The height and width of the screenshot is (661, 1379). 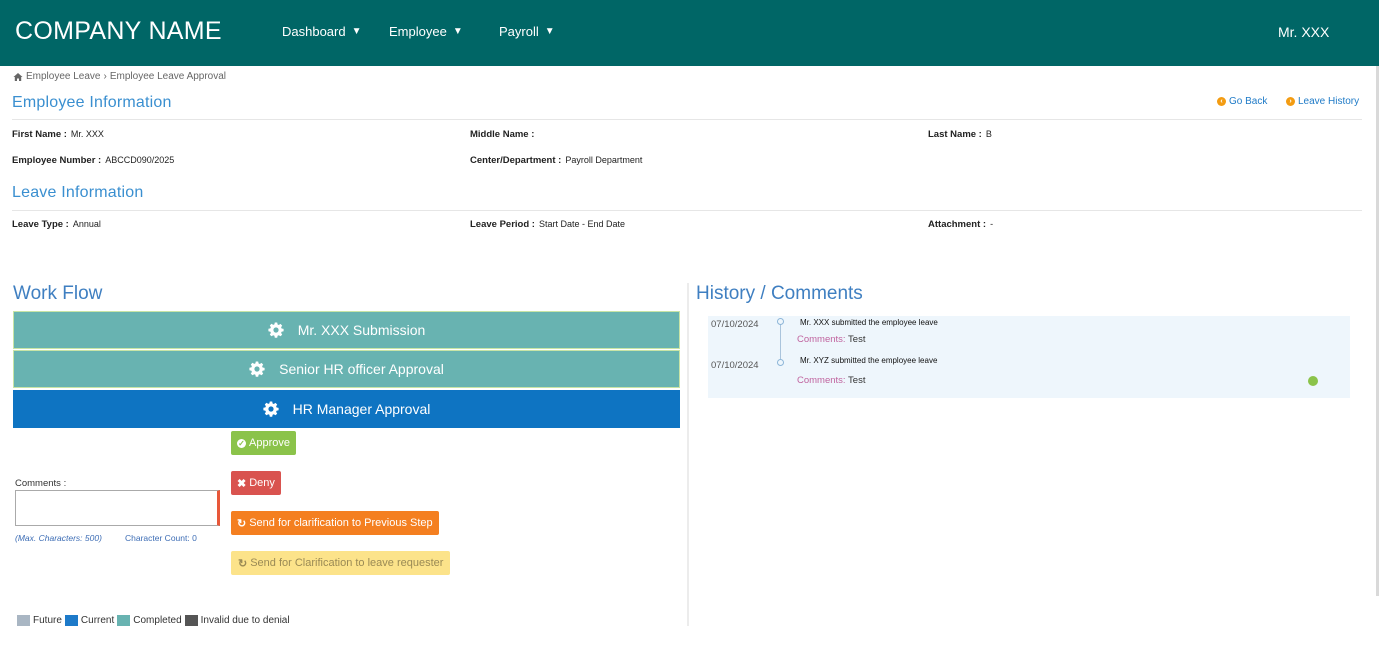 What do you see at coordinates (1290, 101) in the screenshot?
I see `history-icon: ›` at bounding box center [1290, 101].